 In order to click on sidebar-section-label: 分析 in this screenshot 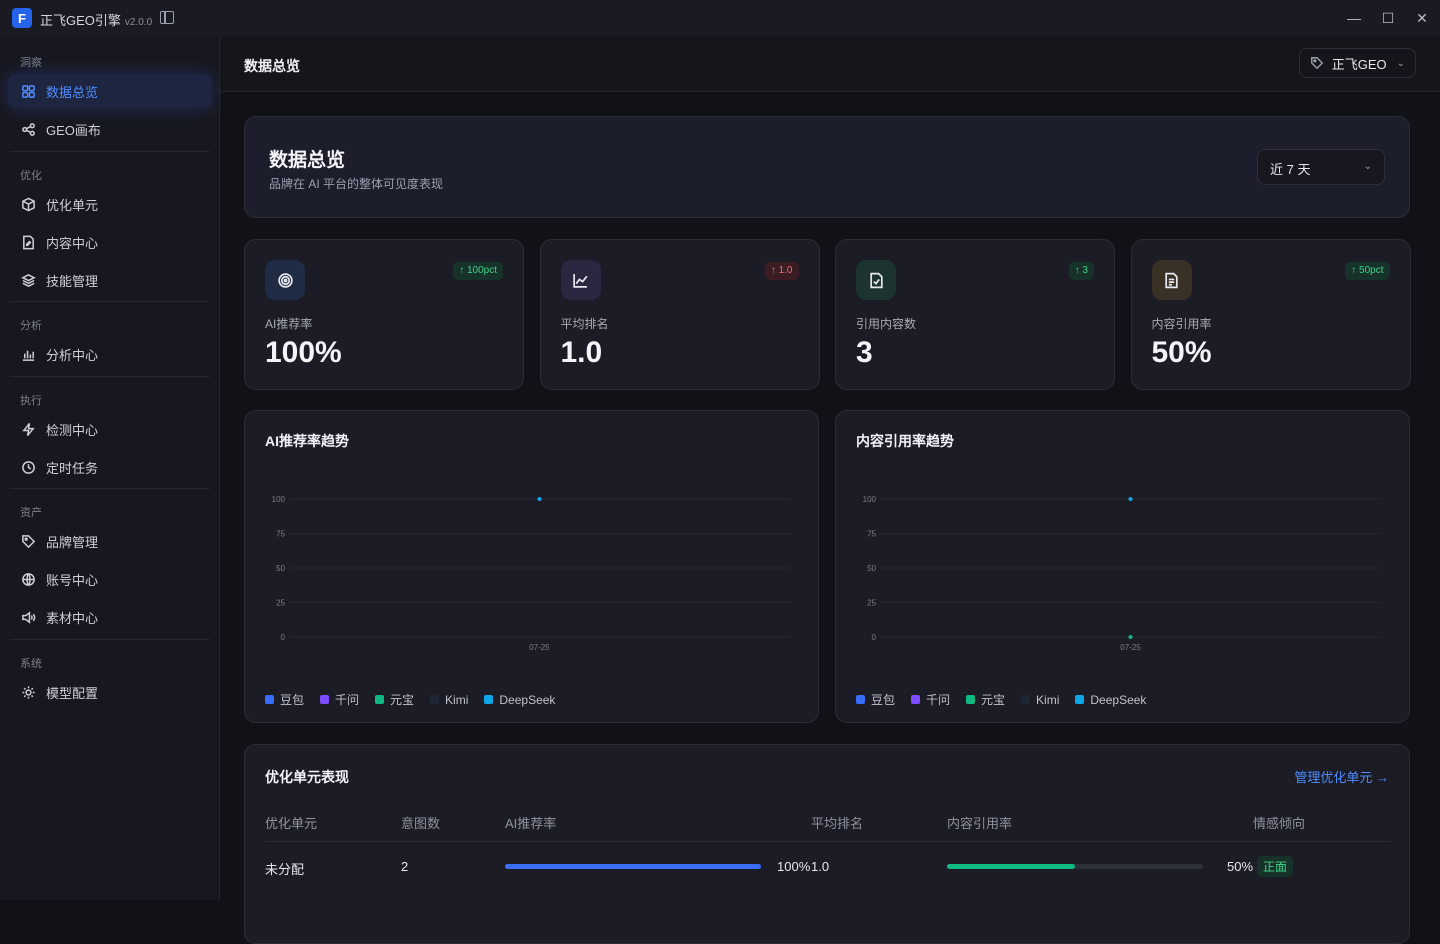, I will do `click(31, 326)`.